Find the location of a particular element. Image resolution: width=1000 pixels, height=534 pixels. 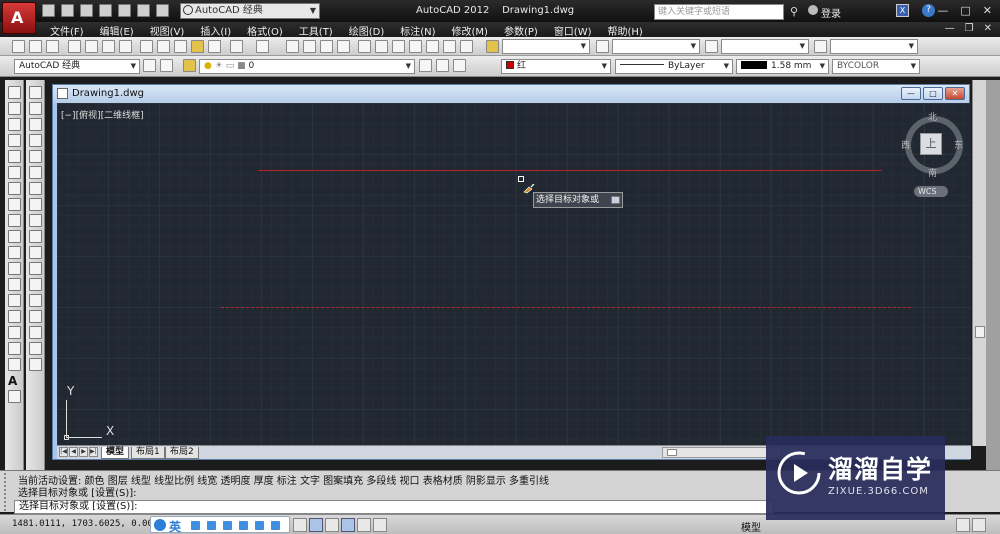

new-icon is located at coordinates (18, 46).